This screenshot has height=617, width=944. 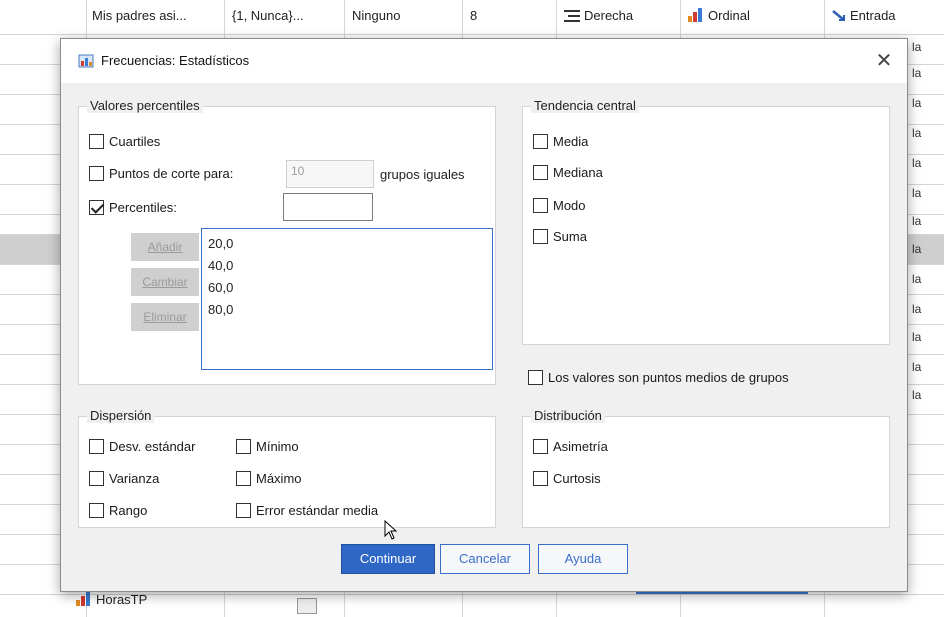 I want to click on bg-cell-columns: 8, so click(x=474, y=15).